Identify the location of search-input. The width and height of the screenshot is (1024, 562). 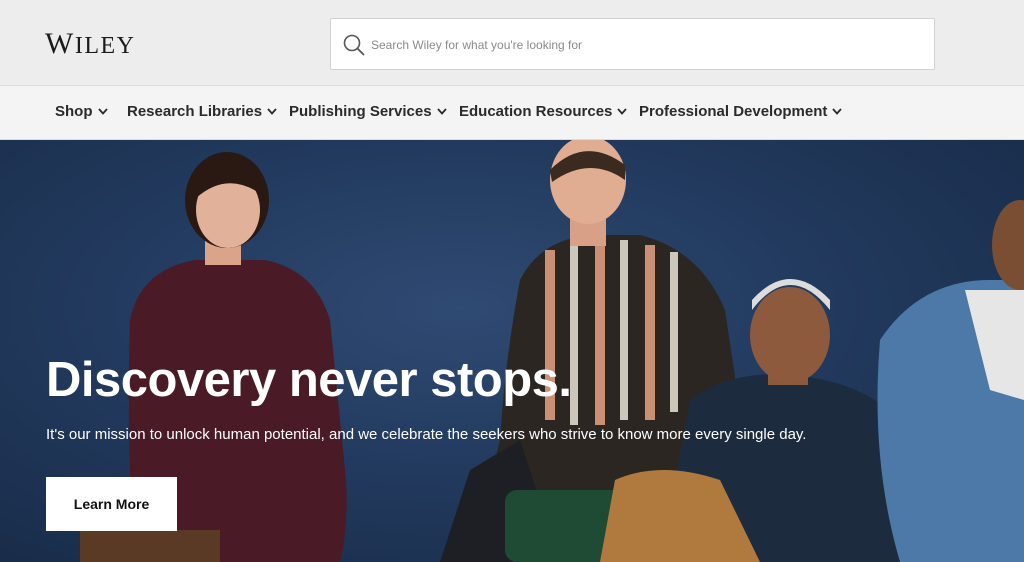
(641, 45).